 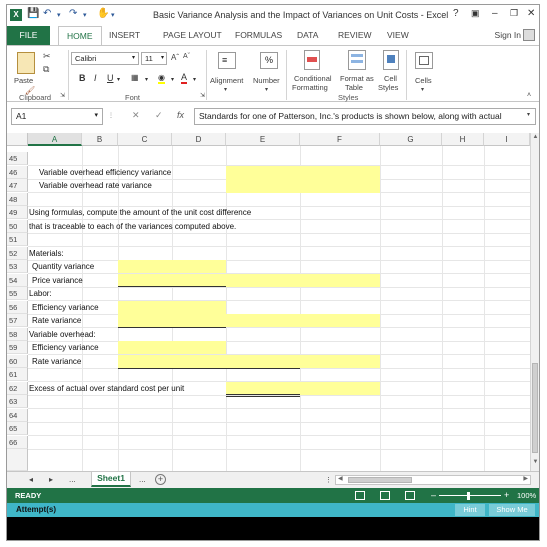 I want to click on expand-formula-bar-icon: ▾, so click(x=528, y=114).